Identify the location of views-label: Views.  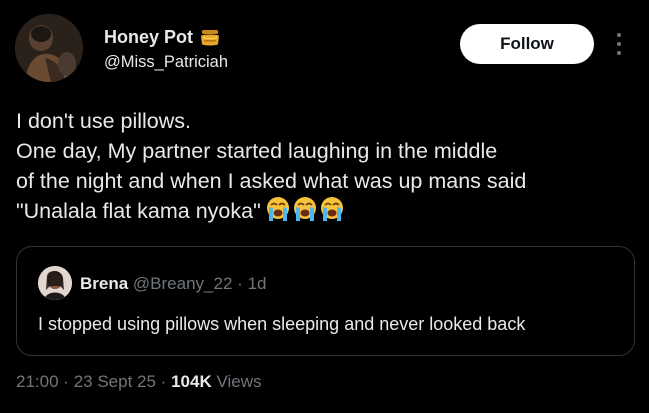
(239, 381).